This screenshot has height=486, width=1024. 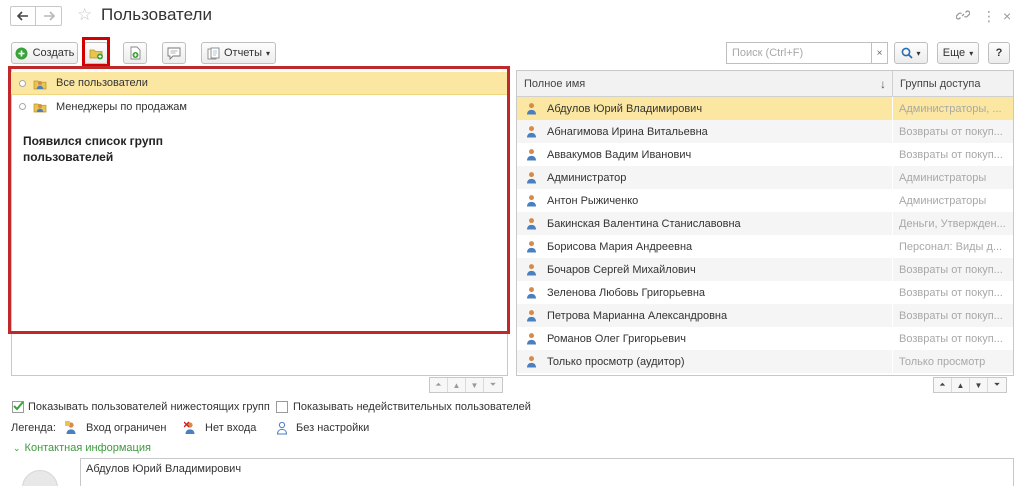 I want to click on more-vertical-icon: ⋮, so click(x=989, y=16).